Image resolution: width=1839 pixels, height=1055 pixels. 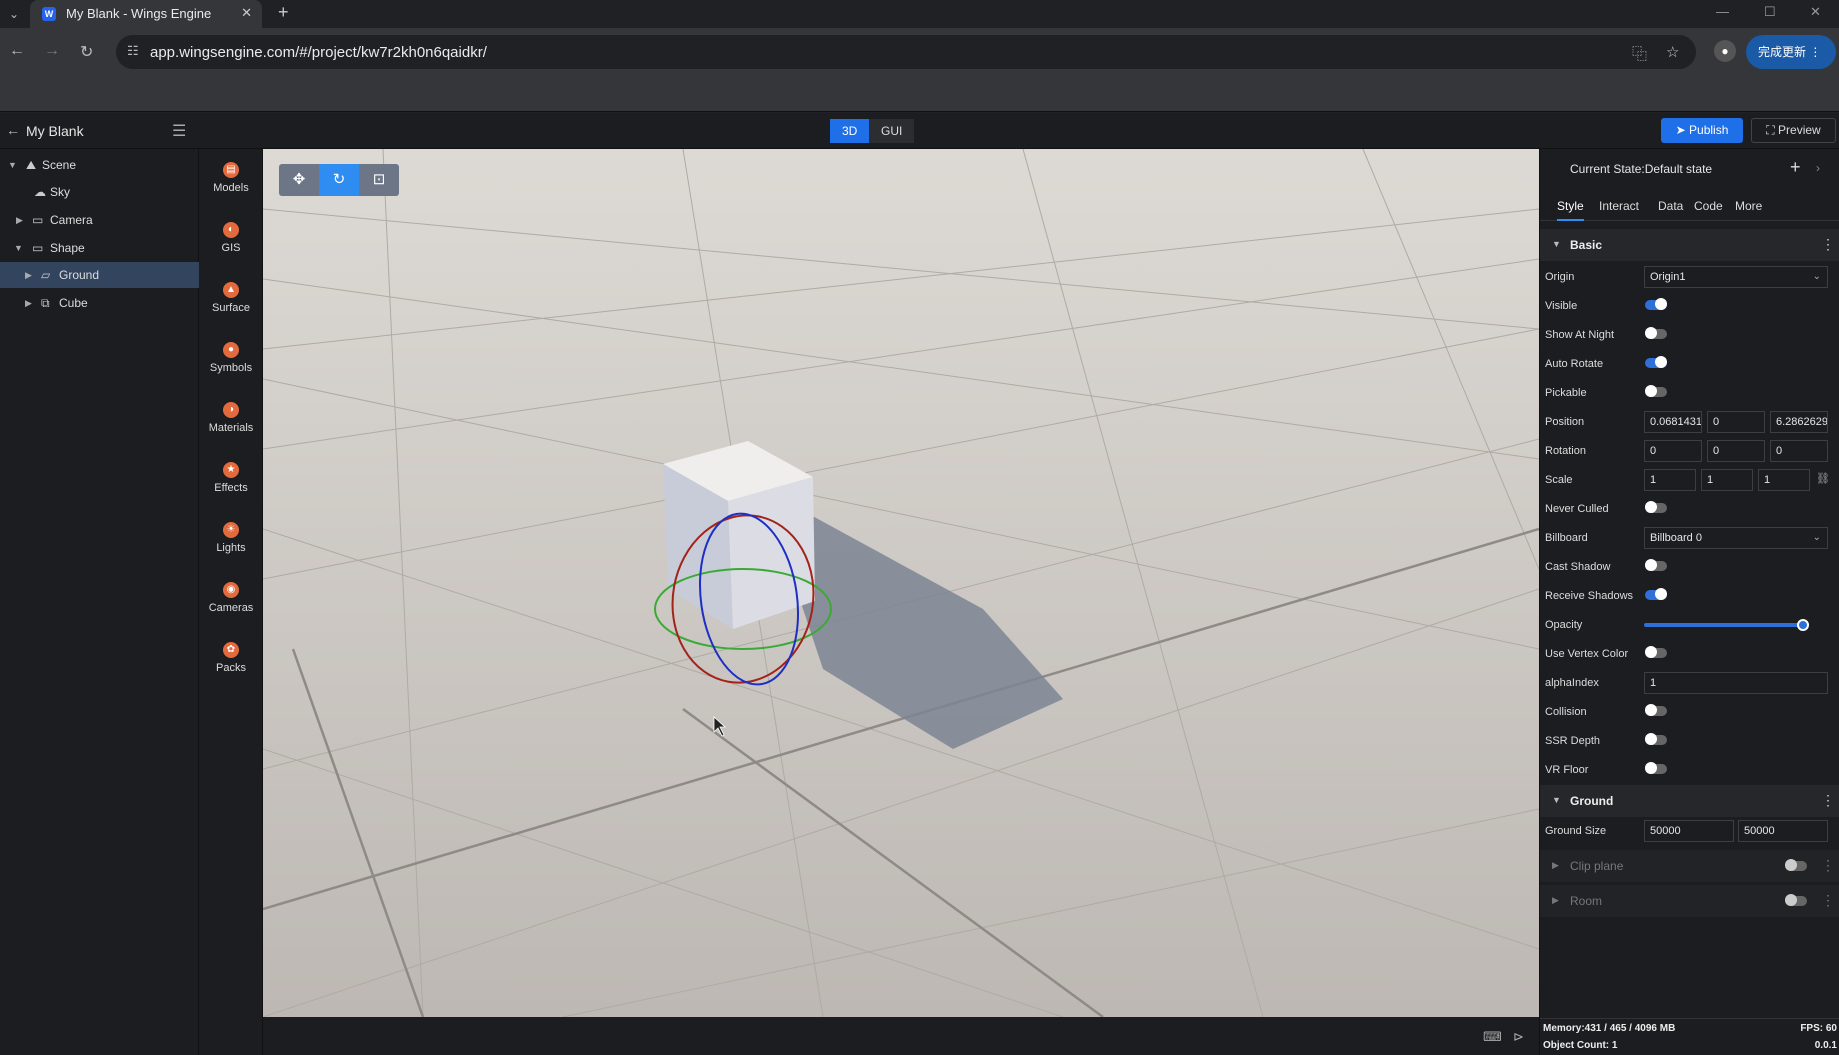 I want to click on clip-plane-toggle, so click(x=1796, y=865).